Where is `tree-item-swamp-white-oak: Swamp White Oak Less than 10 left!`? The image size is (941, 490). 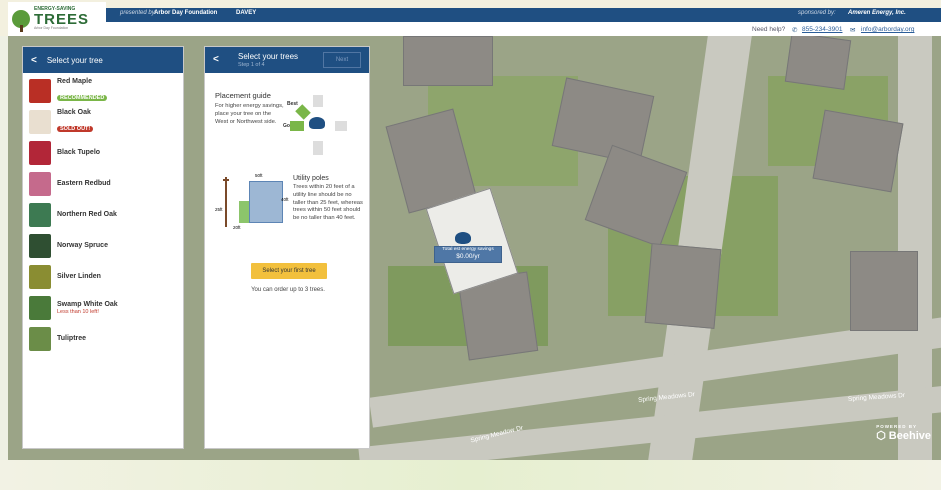
tree-item-swamp-white-oak: Swamp White Oak Less than 10 left! is located at coordinates (103, 307).